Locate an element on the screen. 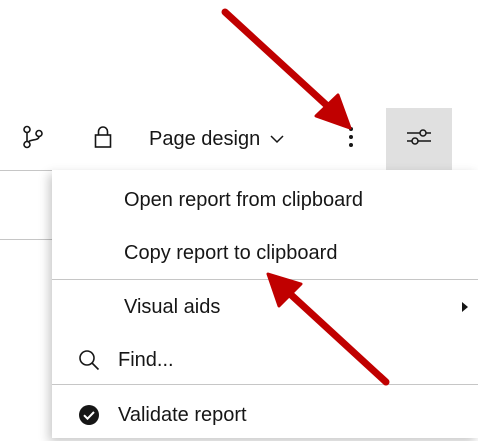  branch-icon is located at coordinates (33, 139).